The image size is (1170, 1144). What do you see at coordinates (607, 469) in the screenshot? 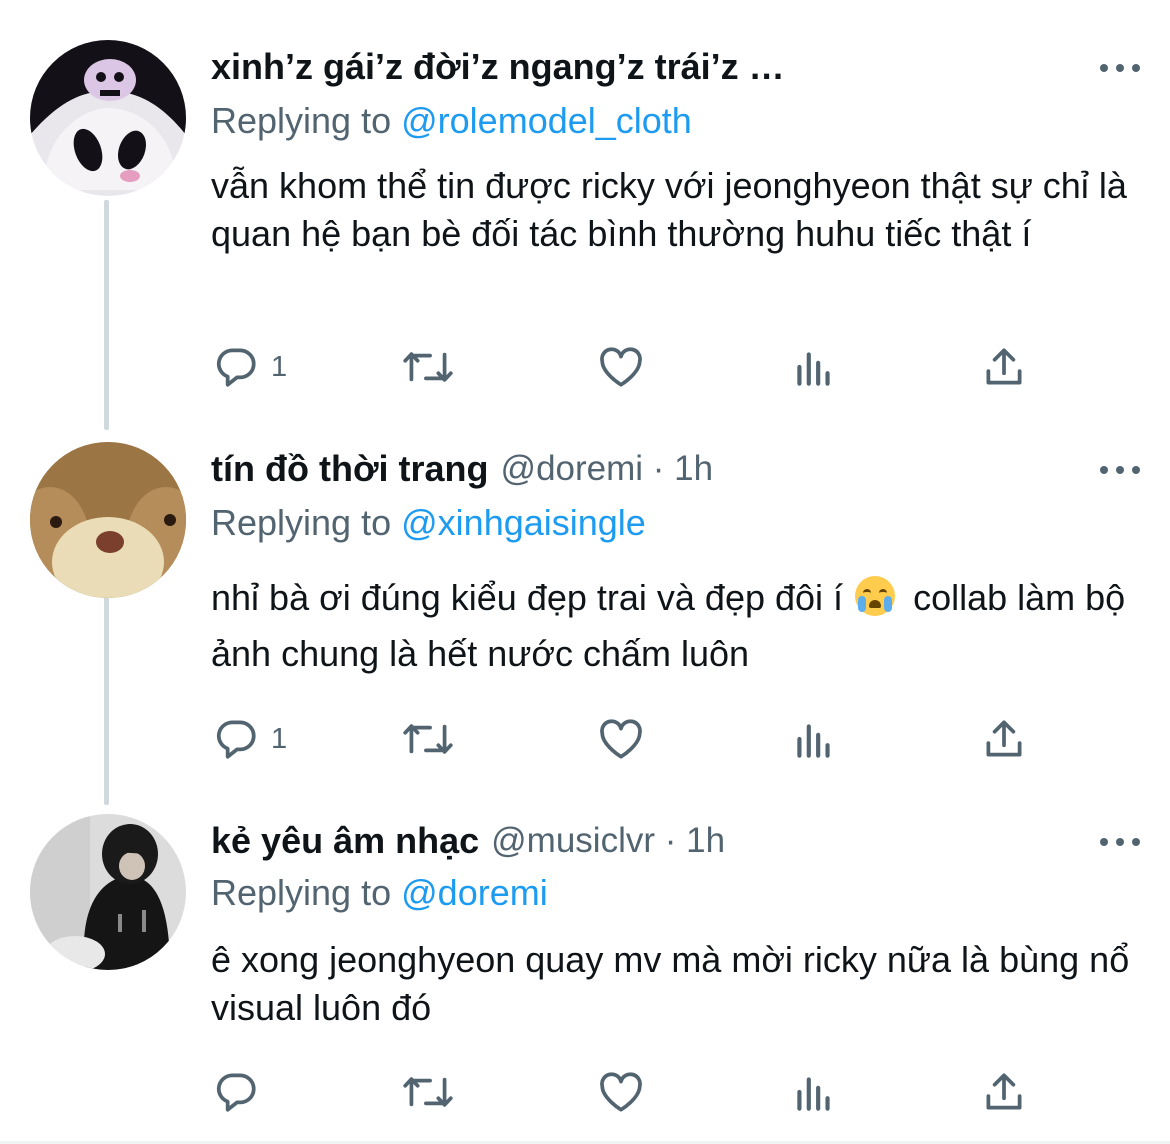
I see `handle-timestamp: @doremi · 1h` at bounding box center [607, 469].